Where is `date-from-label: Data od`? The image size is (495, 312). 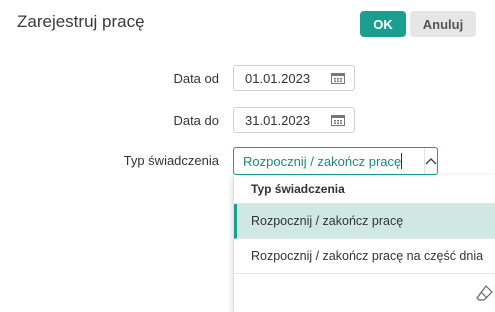
date-from-label: Data od is located at coordinates (196, 78).